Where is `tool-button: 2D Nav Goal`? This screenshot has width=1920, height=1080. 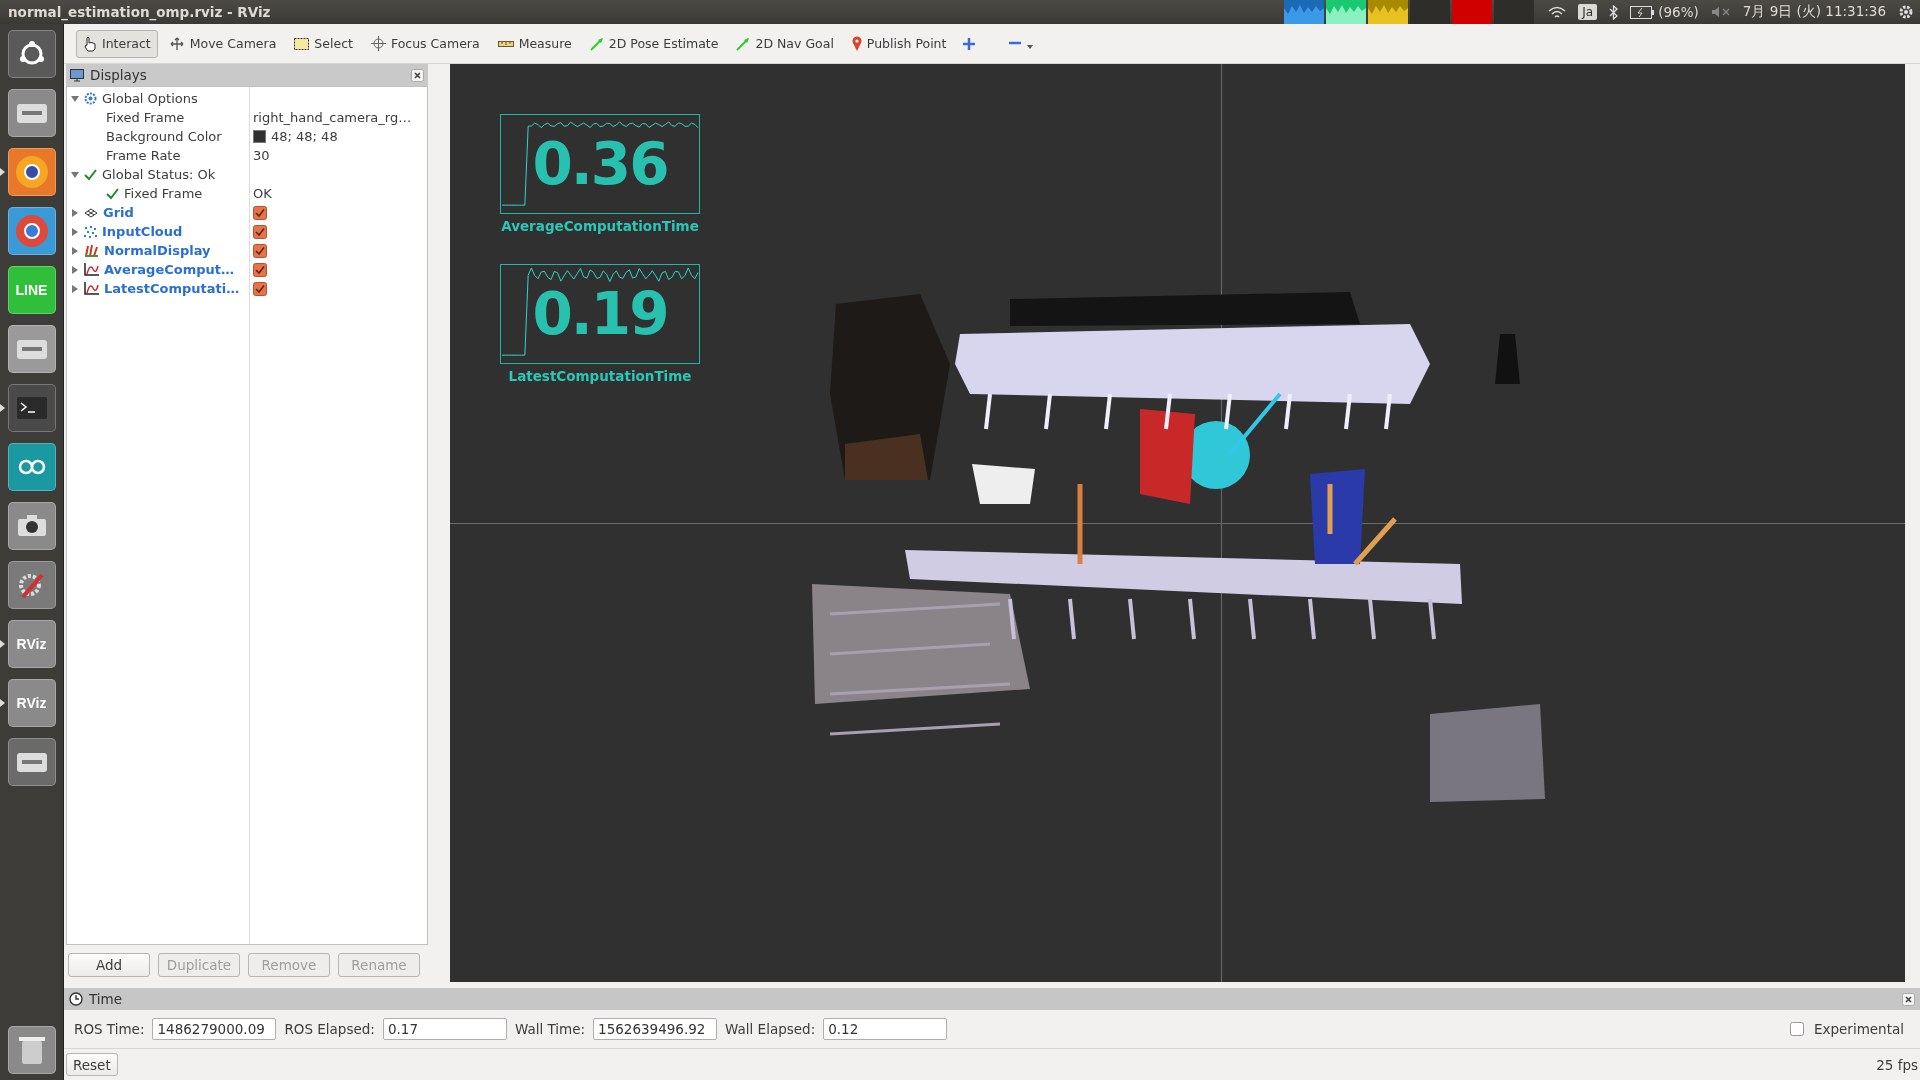 tool-button: 2D Nav Goal is located at coordinates (785, 43).